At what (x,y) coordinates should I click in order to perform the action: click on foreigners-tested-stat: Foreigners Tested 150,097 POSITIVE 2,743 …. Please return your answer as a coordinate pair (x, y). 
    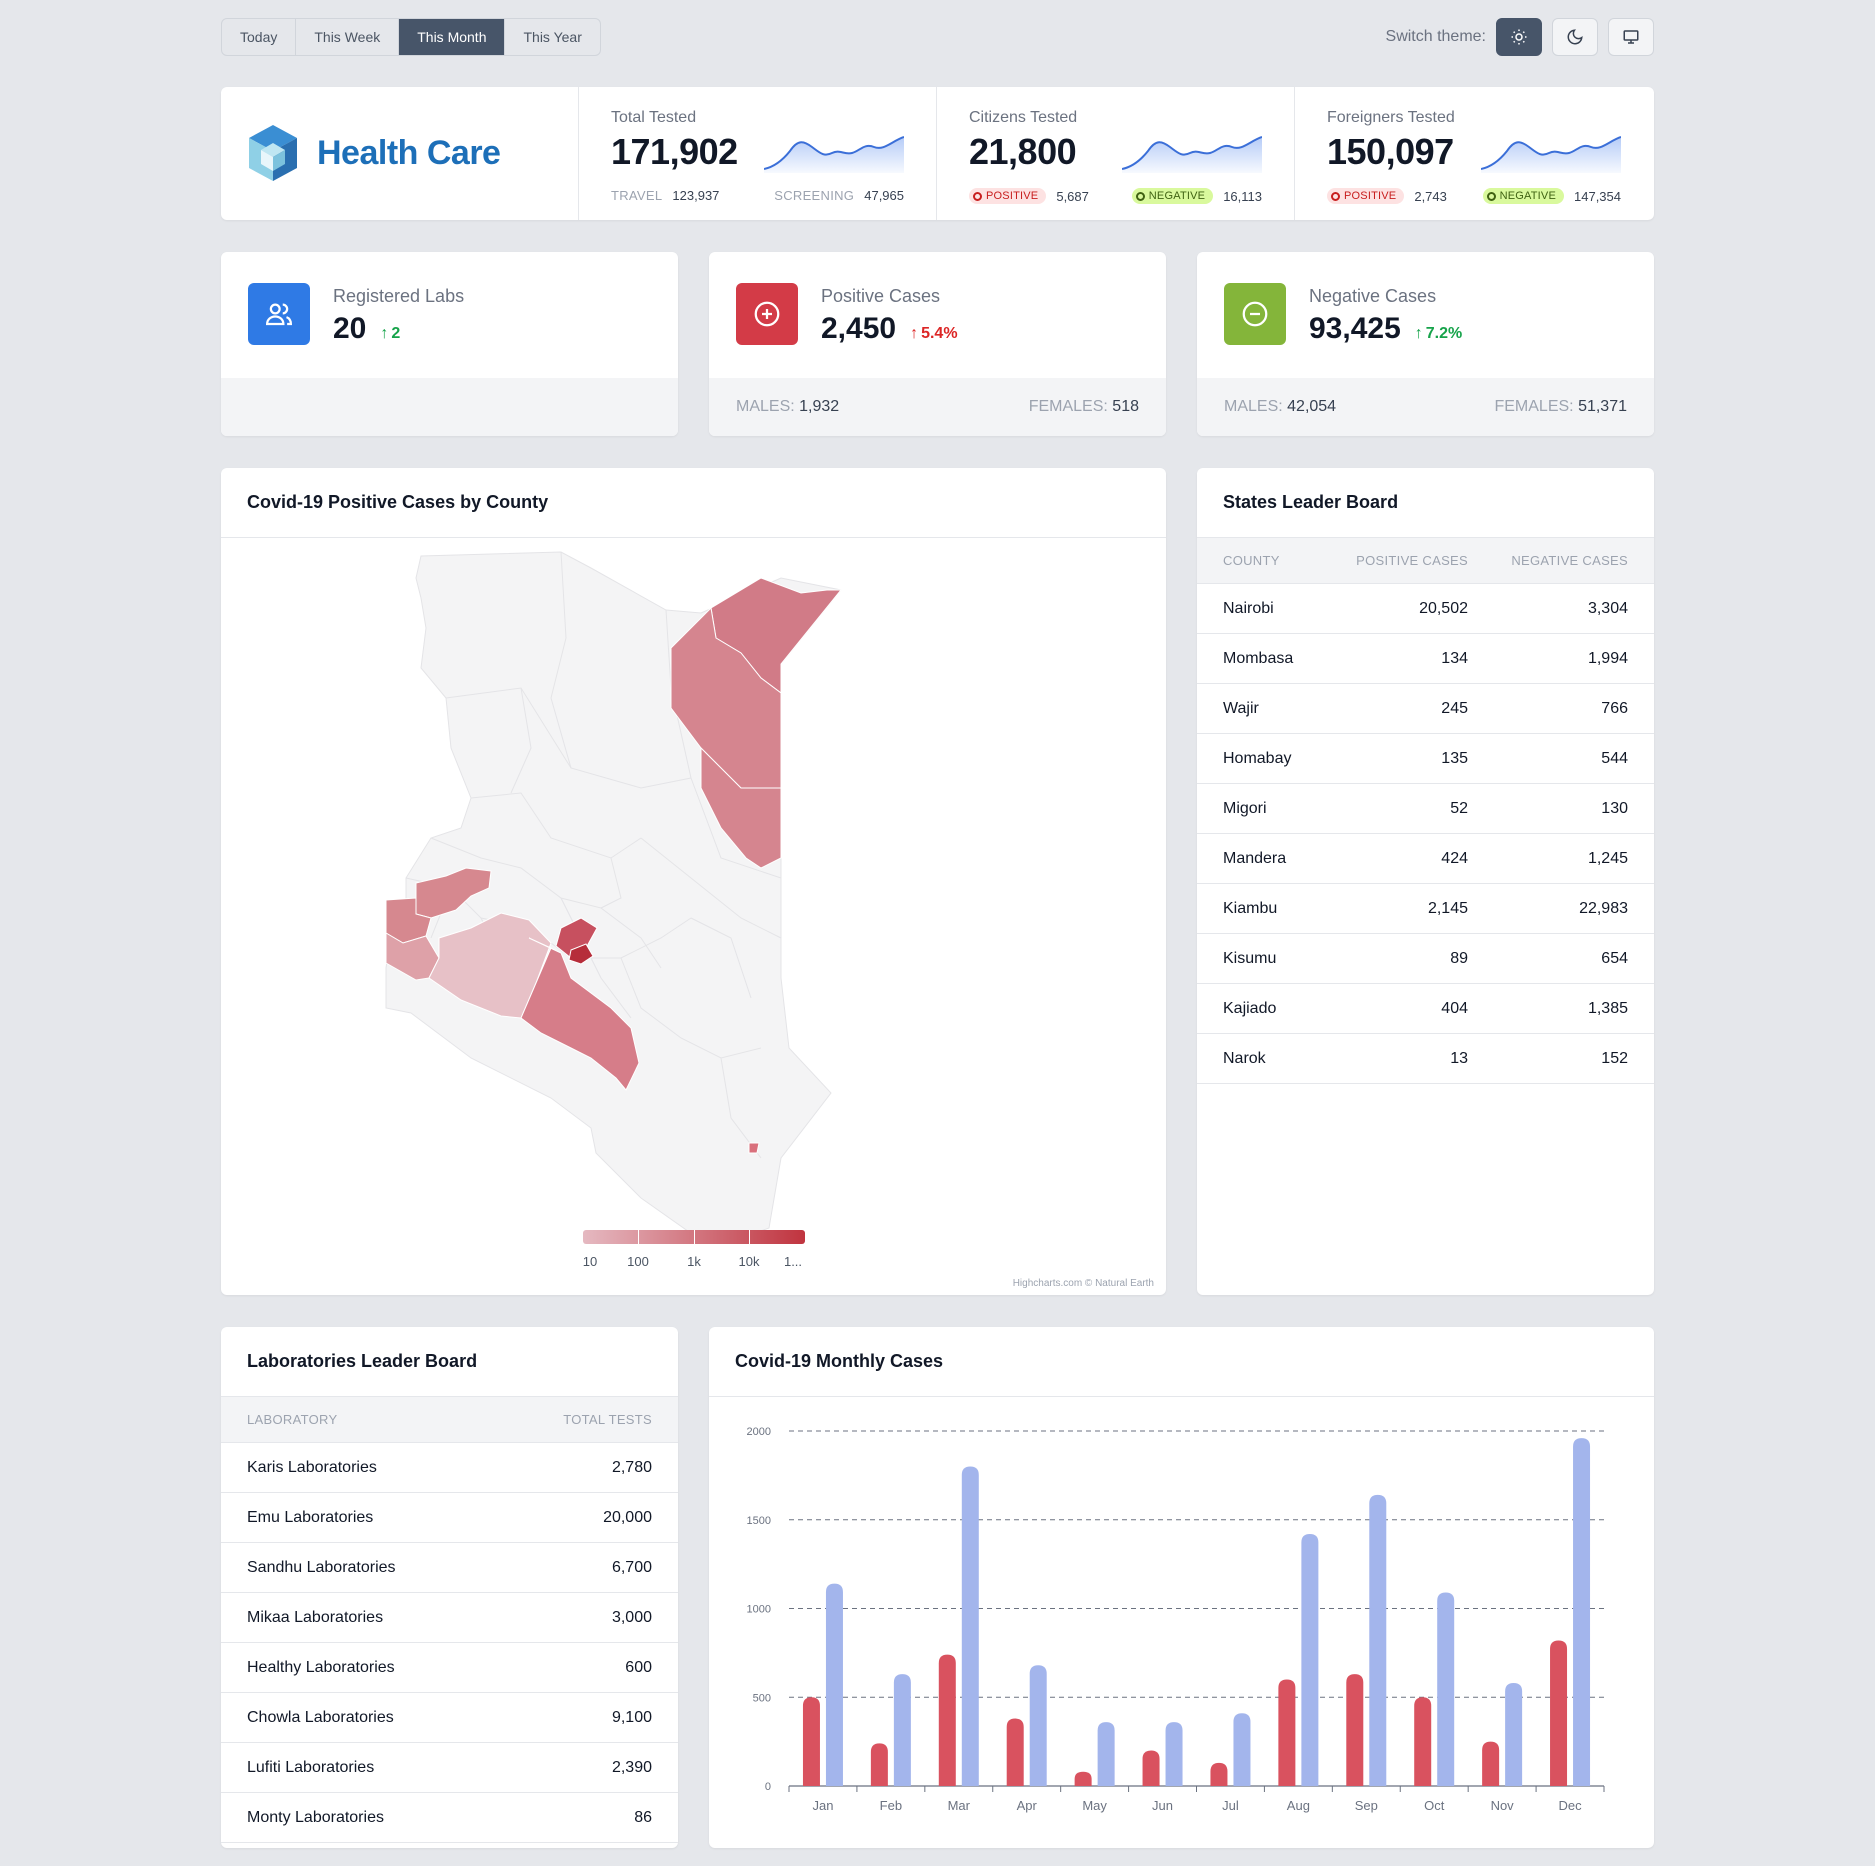
    Looking at the image, I should click on (1474, 153).